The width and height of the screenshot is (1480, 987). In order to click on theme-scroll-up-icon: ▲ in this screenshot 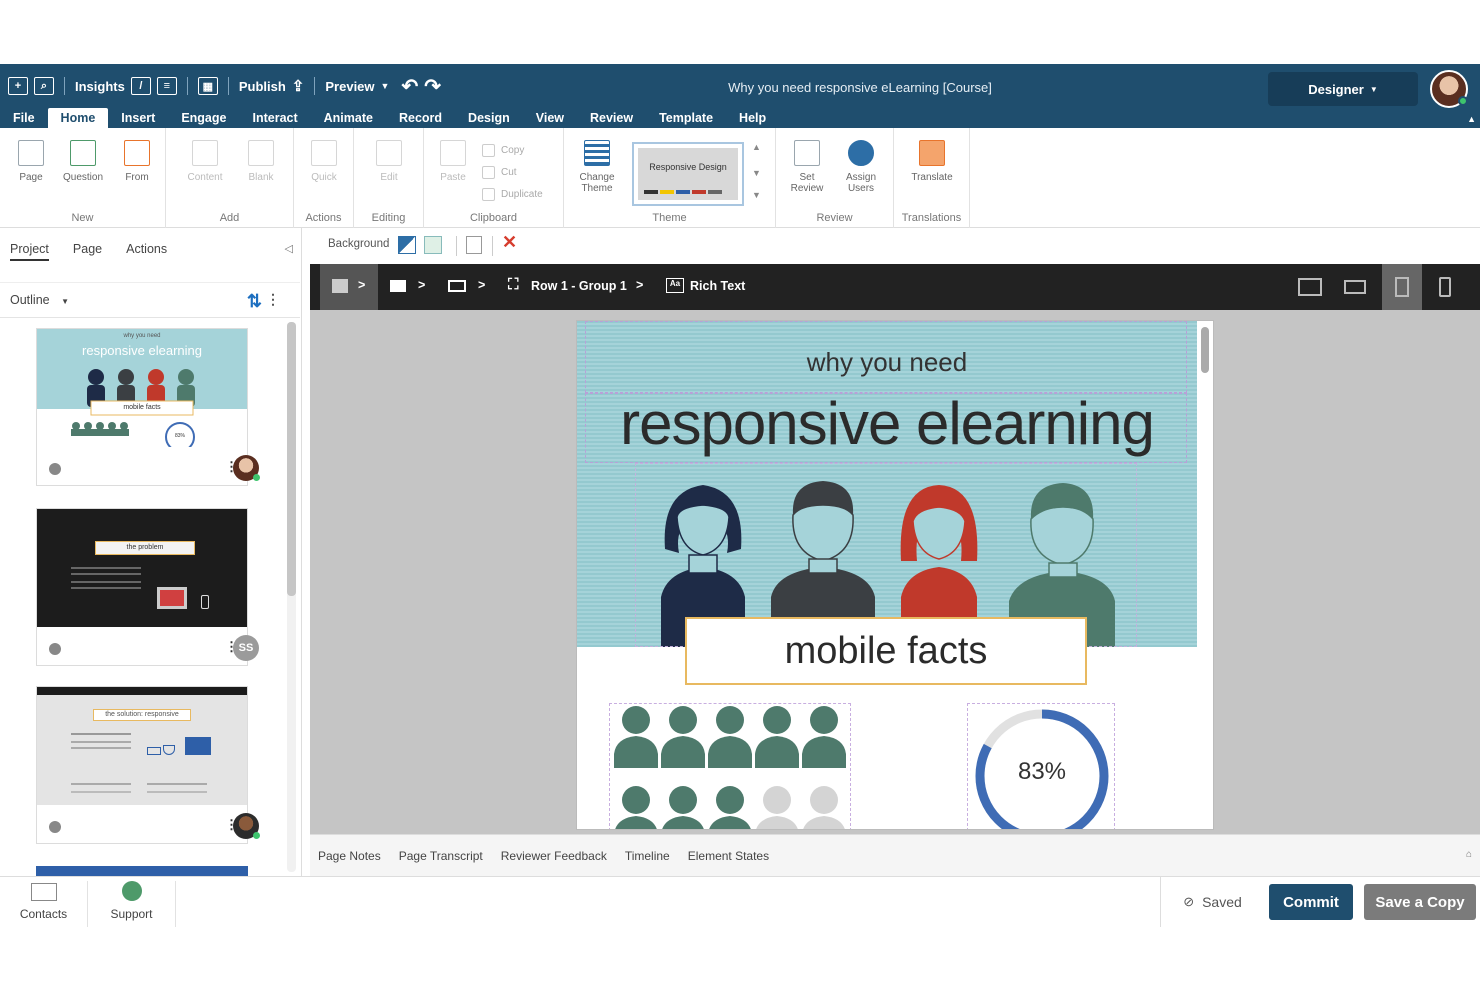, I will do `click(756, 147)`.